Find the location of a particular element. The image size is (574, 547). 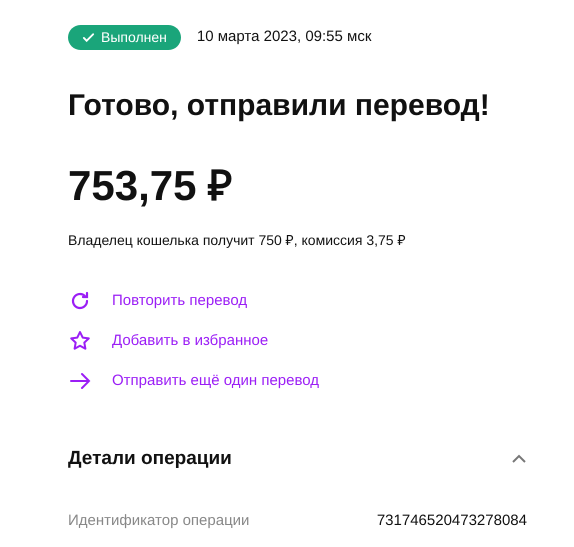

description-text: Владелец кошелька получит 750 ₽, комиссия 3,75 ₽ is located at coordinates (237, 240).